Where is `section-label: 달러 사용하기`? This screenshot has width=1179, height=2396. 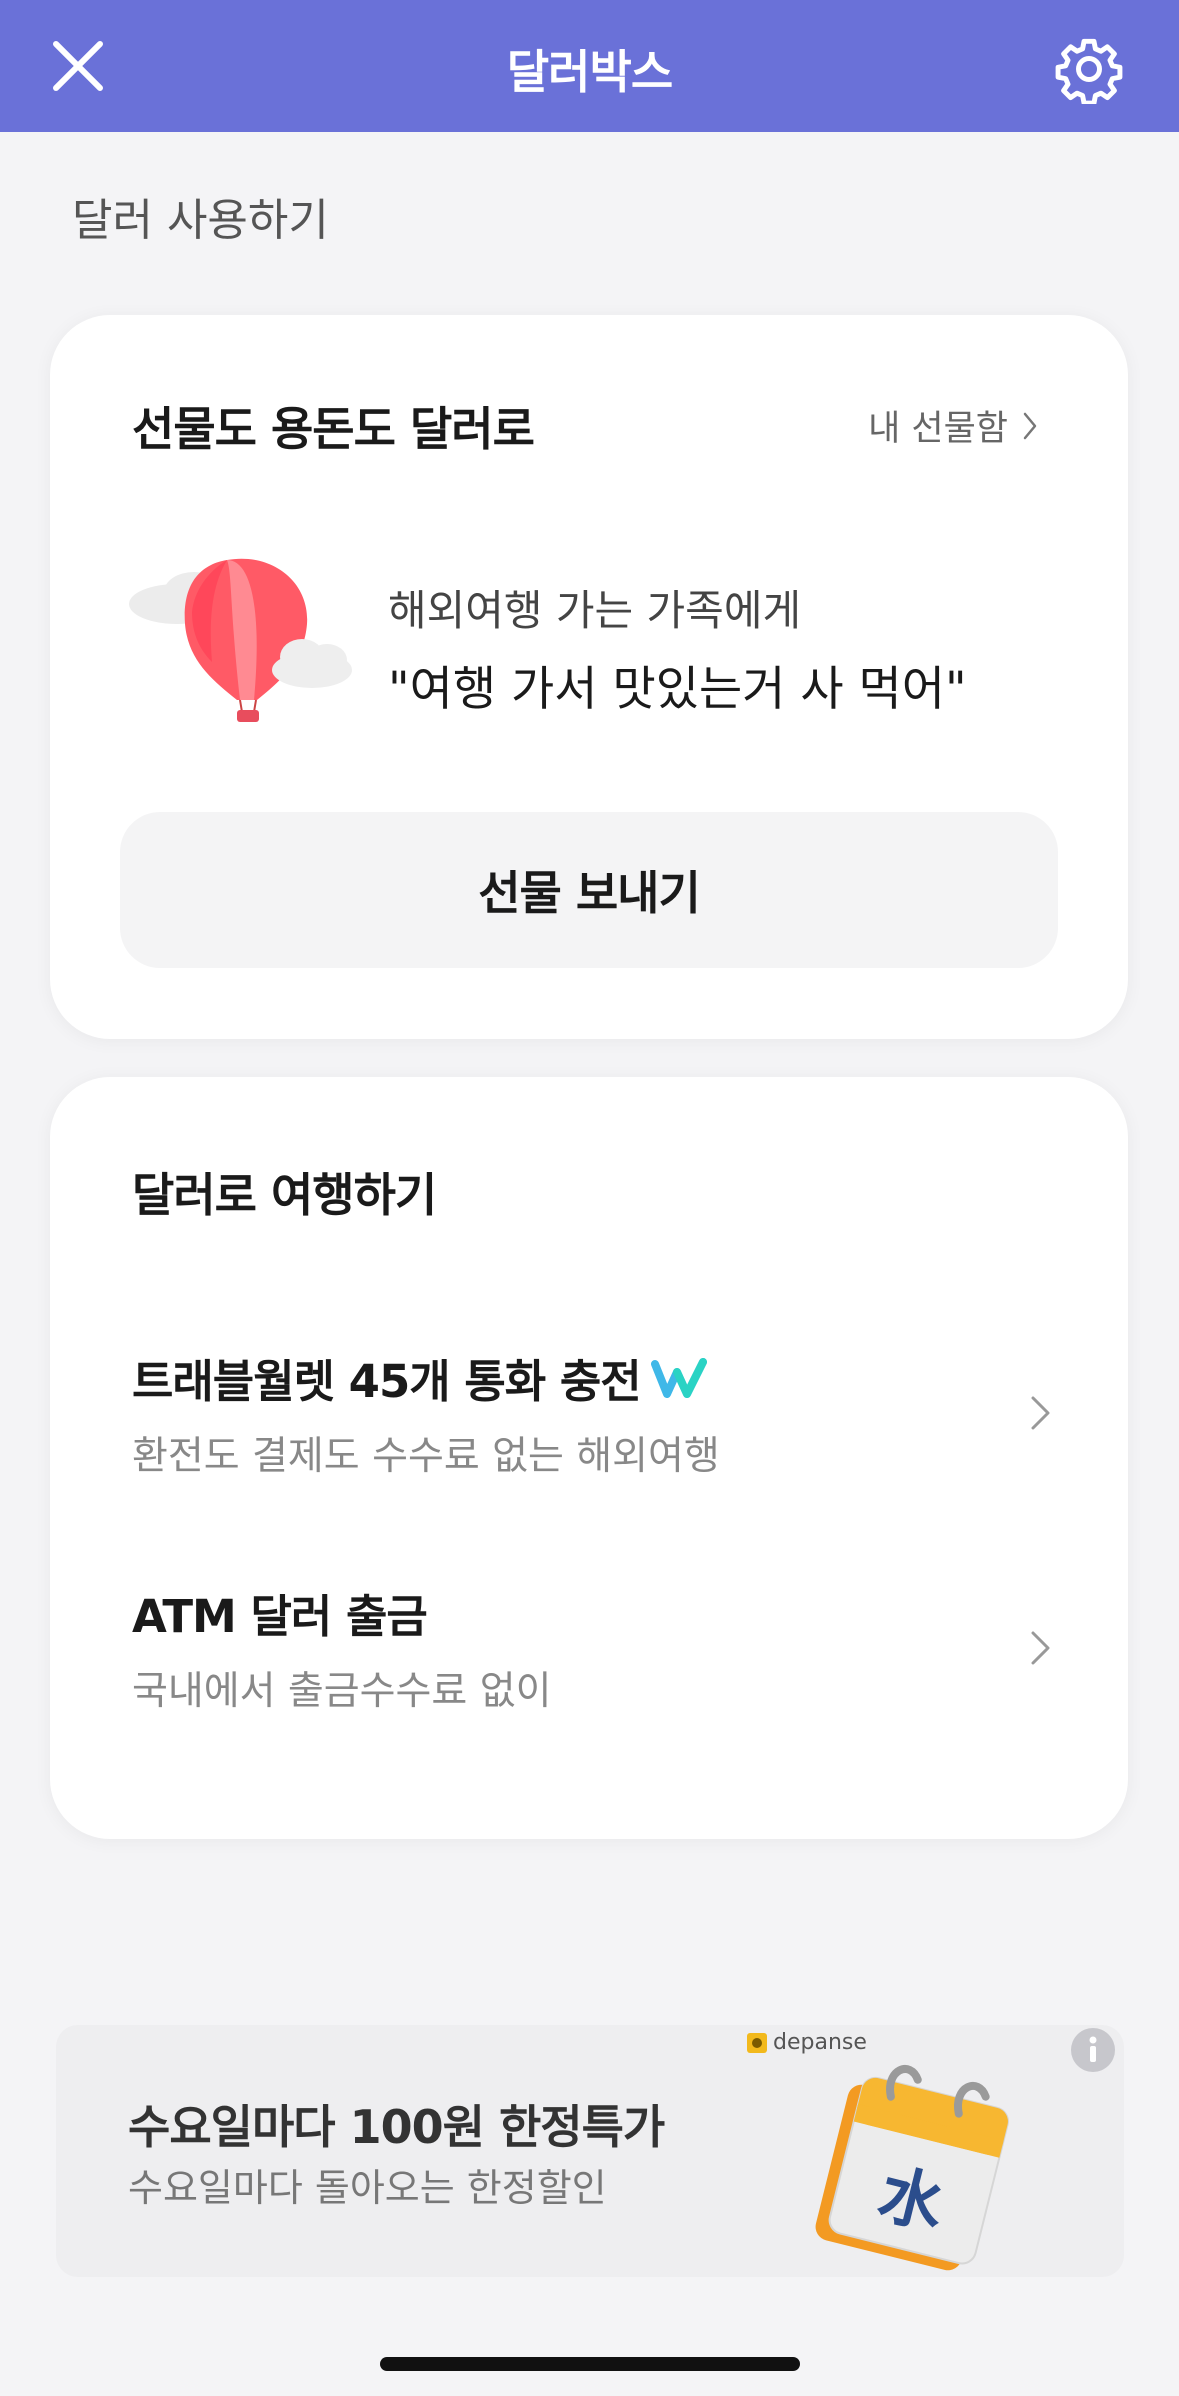 section-label: 달러 사용하기 is located at coordinates (200, 220).